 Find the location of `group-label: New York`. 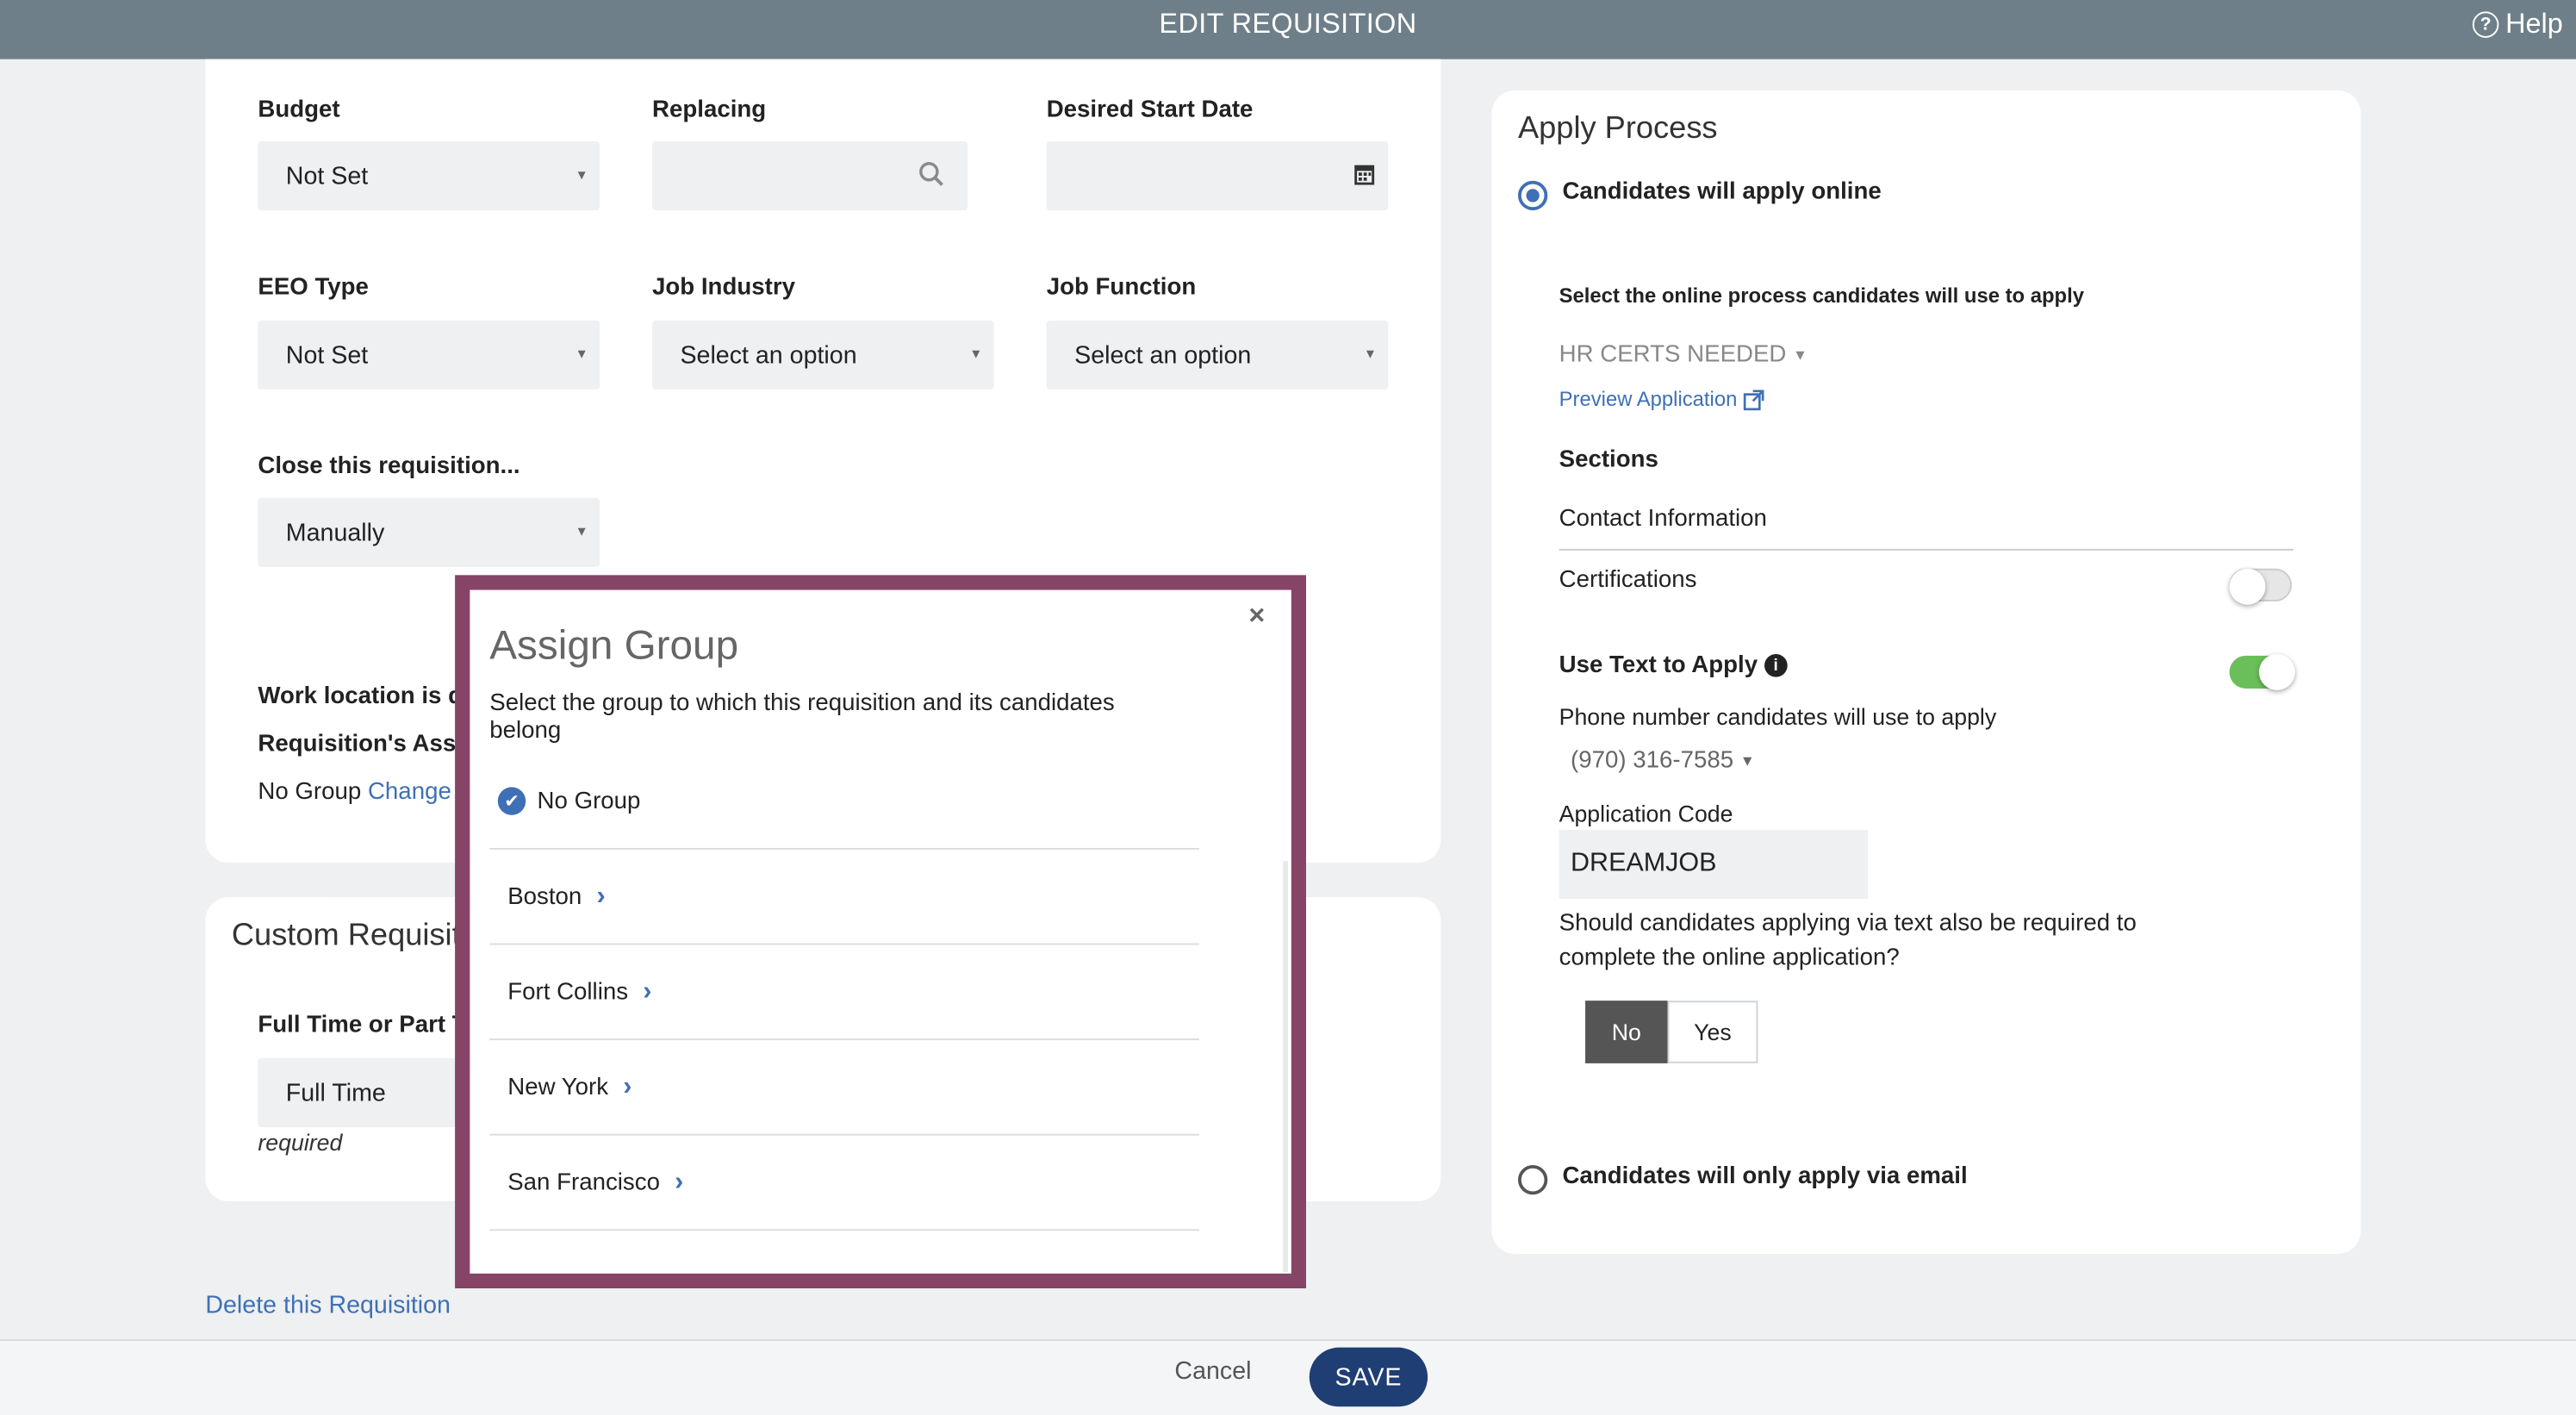

group-label: New York is located at coordinates (558, 1087).